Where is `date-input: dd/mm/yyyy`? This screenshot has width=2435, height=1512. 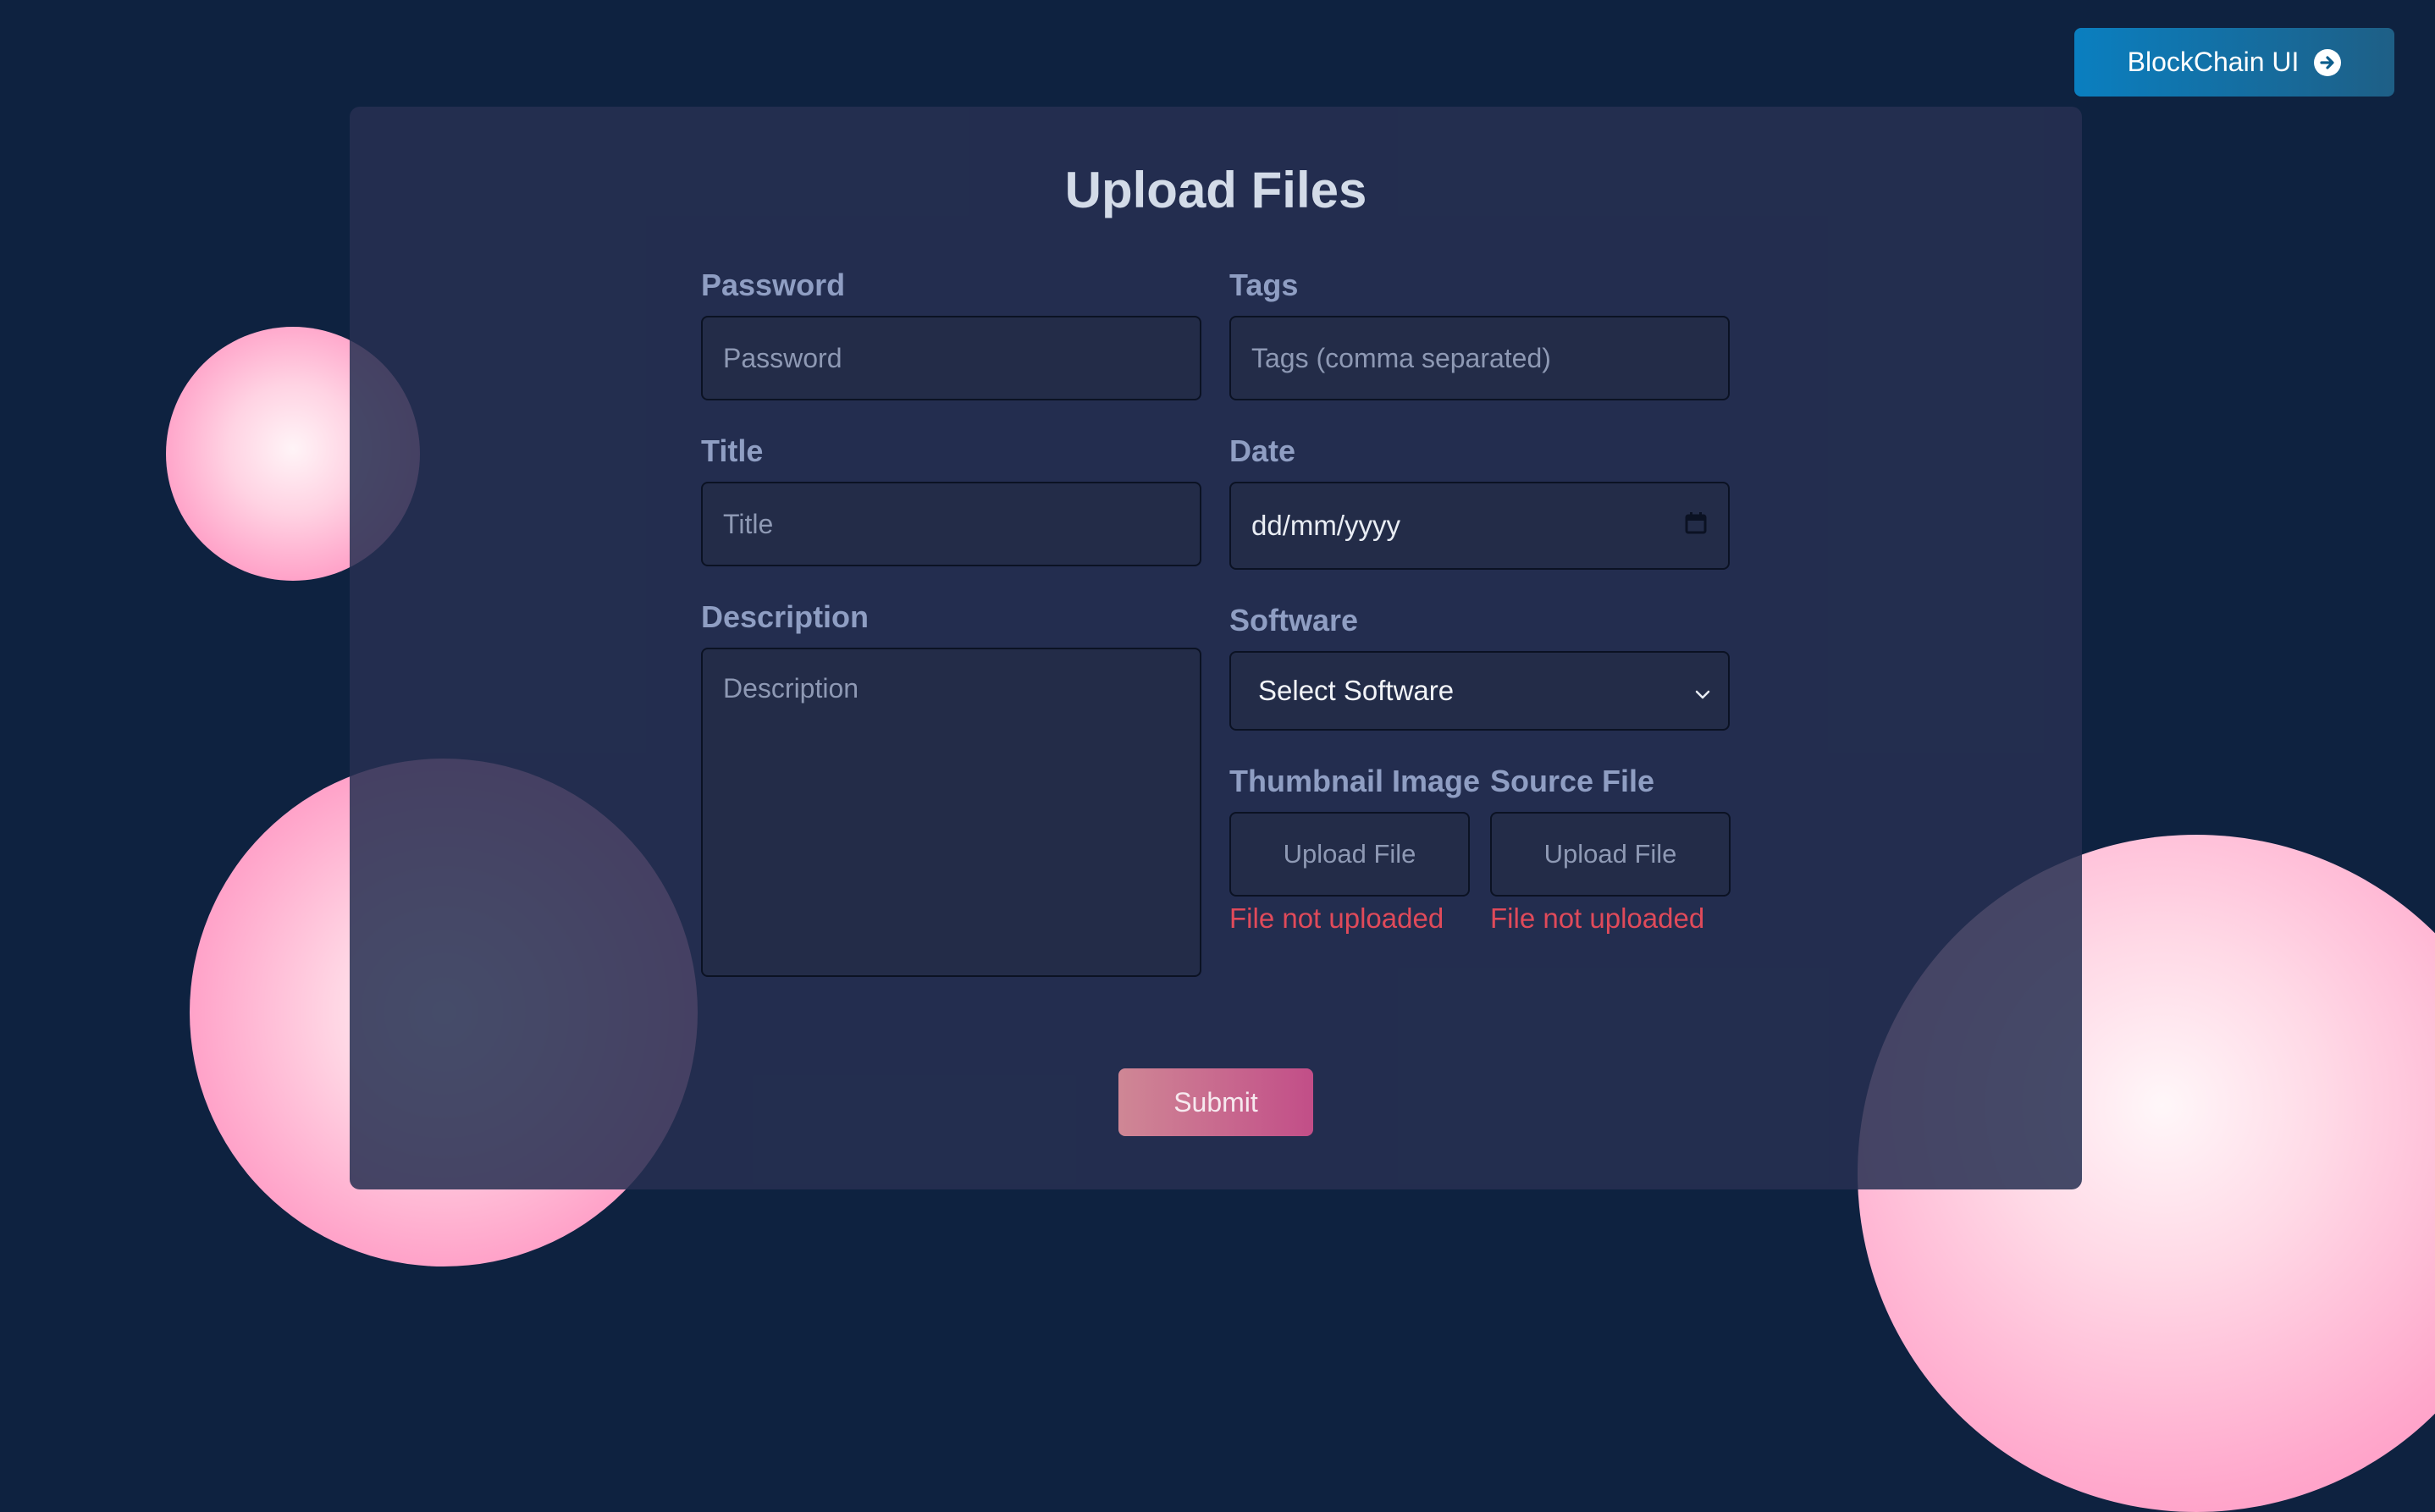 date-input: dd/mm/yyyy is located at coordinates (1480, 526).